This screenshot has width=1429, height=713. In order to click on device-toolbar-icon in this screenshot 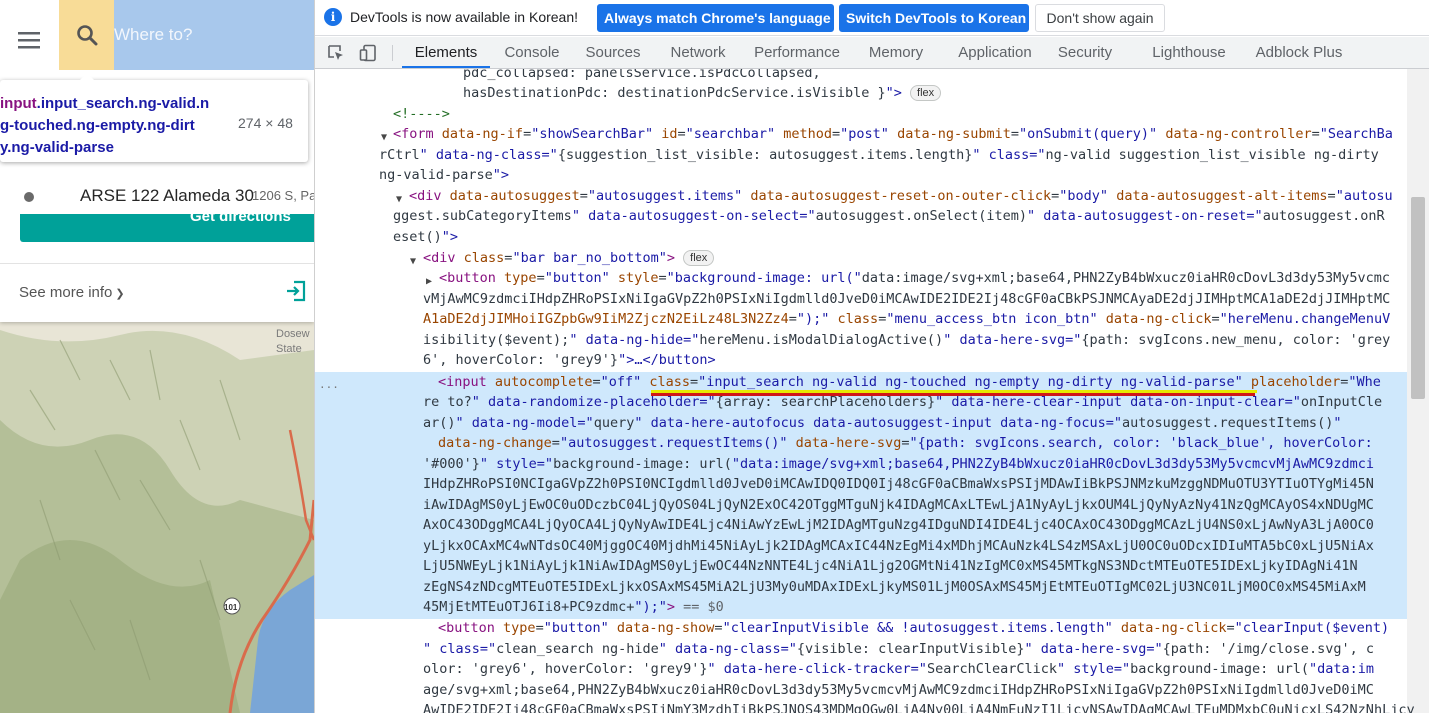, I will do `click(368, 53)`.